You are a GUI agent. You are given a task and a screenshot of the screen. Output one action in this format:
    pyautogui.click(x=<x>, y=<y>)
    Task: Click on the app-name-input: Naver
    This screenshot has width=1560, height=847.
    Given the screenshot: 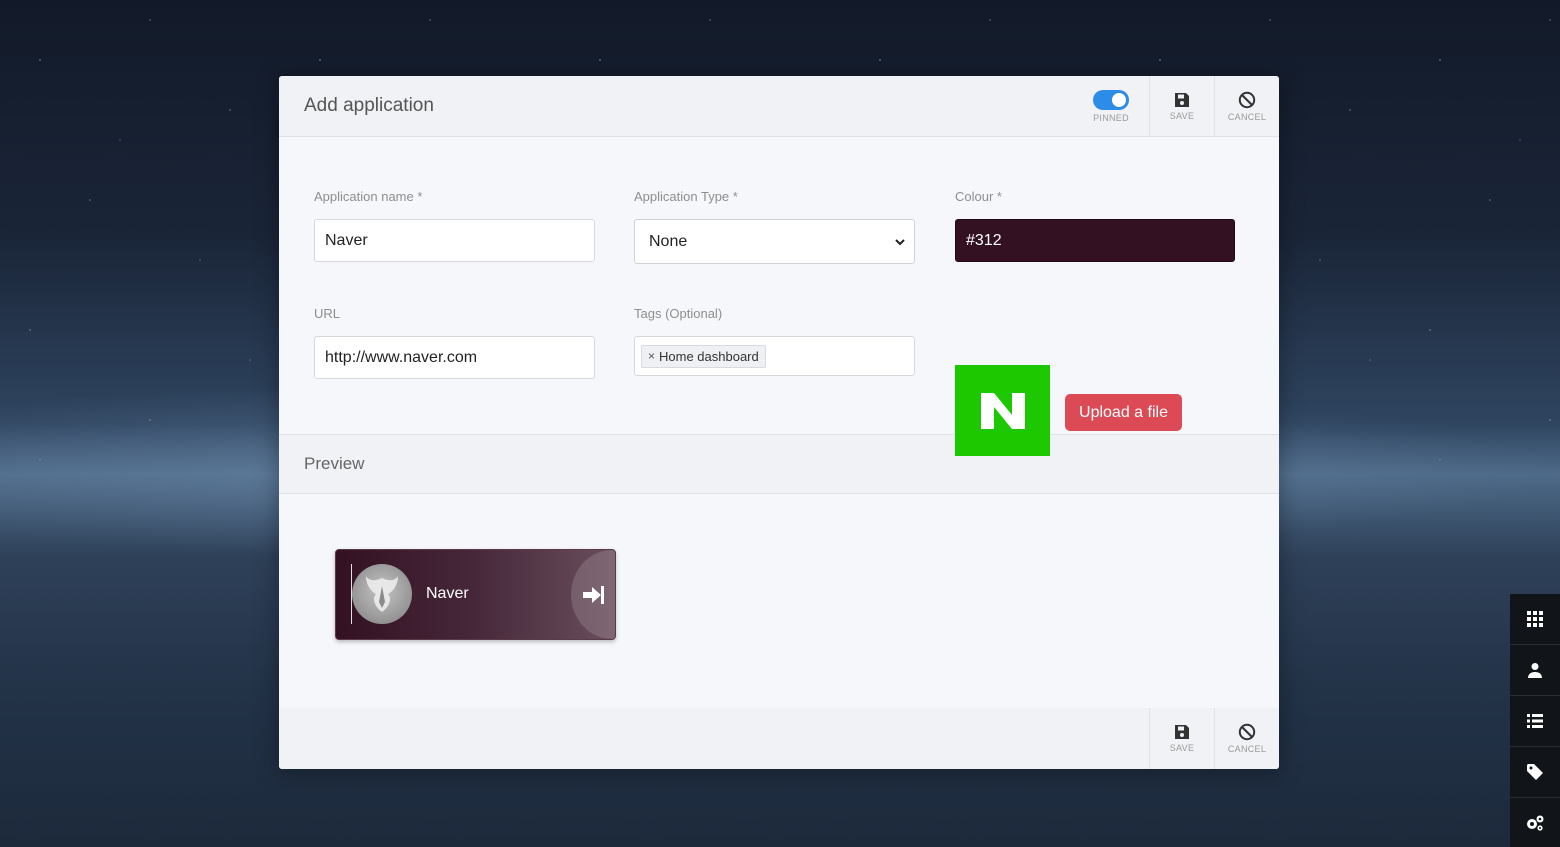 What is the action you would take?
    pyautogui.click(x=454, y=240)
    